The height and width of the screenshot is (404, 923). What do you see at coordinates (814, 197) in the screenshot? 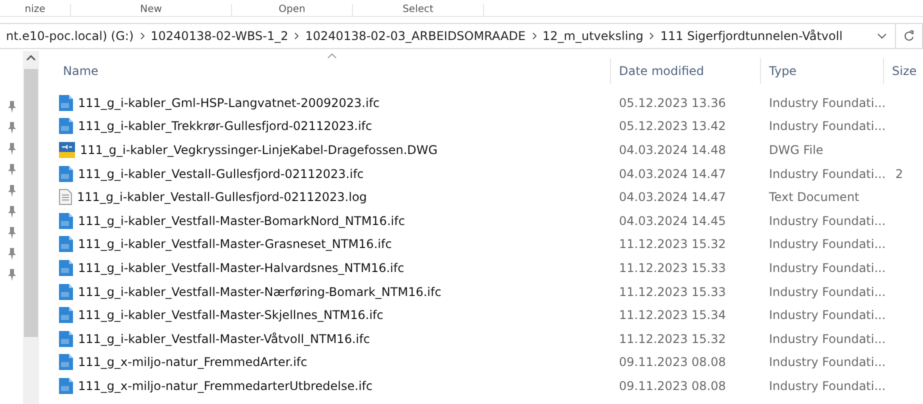
I see `type-cell-text: Text Document` at bounding box center [814, 197].